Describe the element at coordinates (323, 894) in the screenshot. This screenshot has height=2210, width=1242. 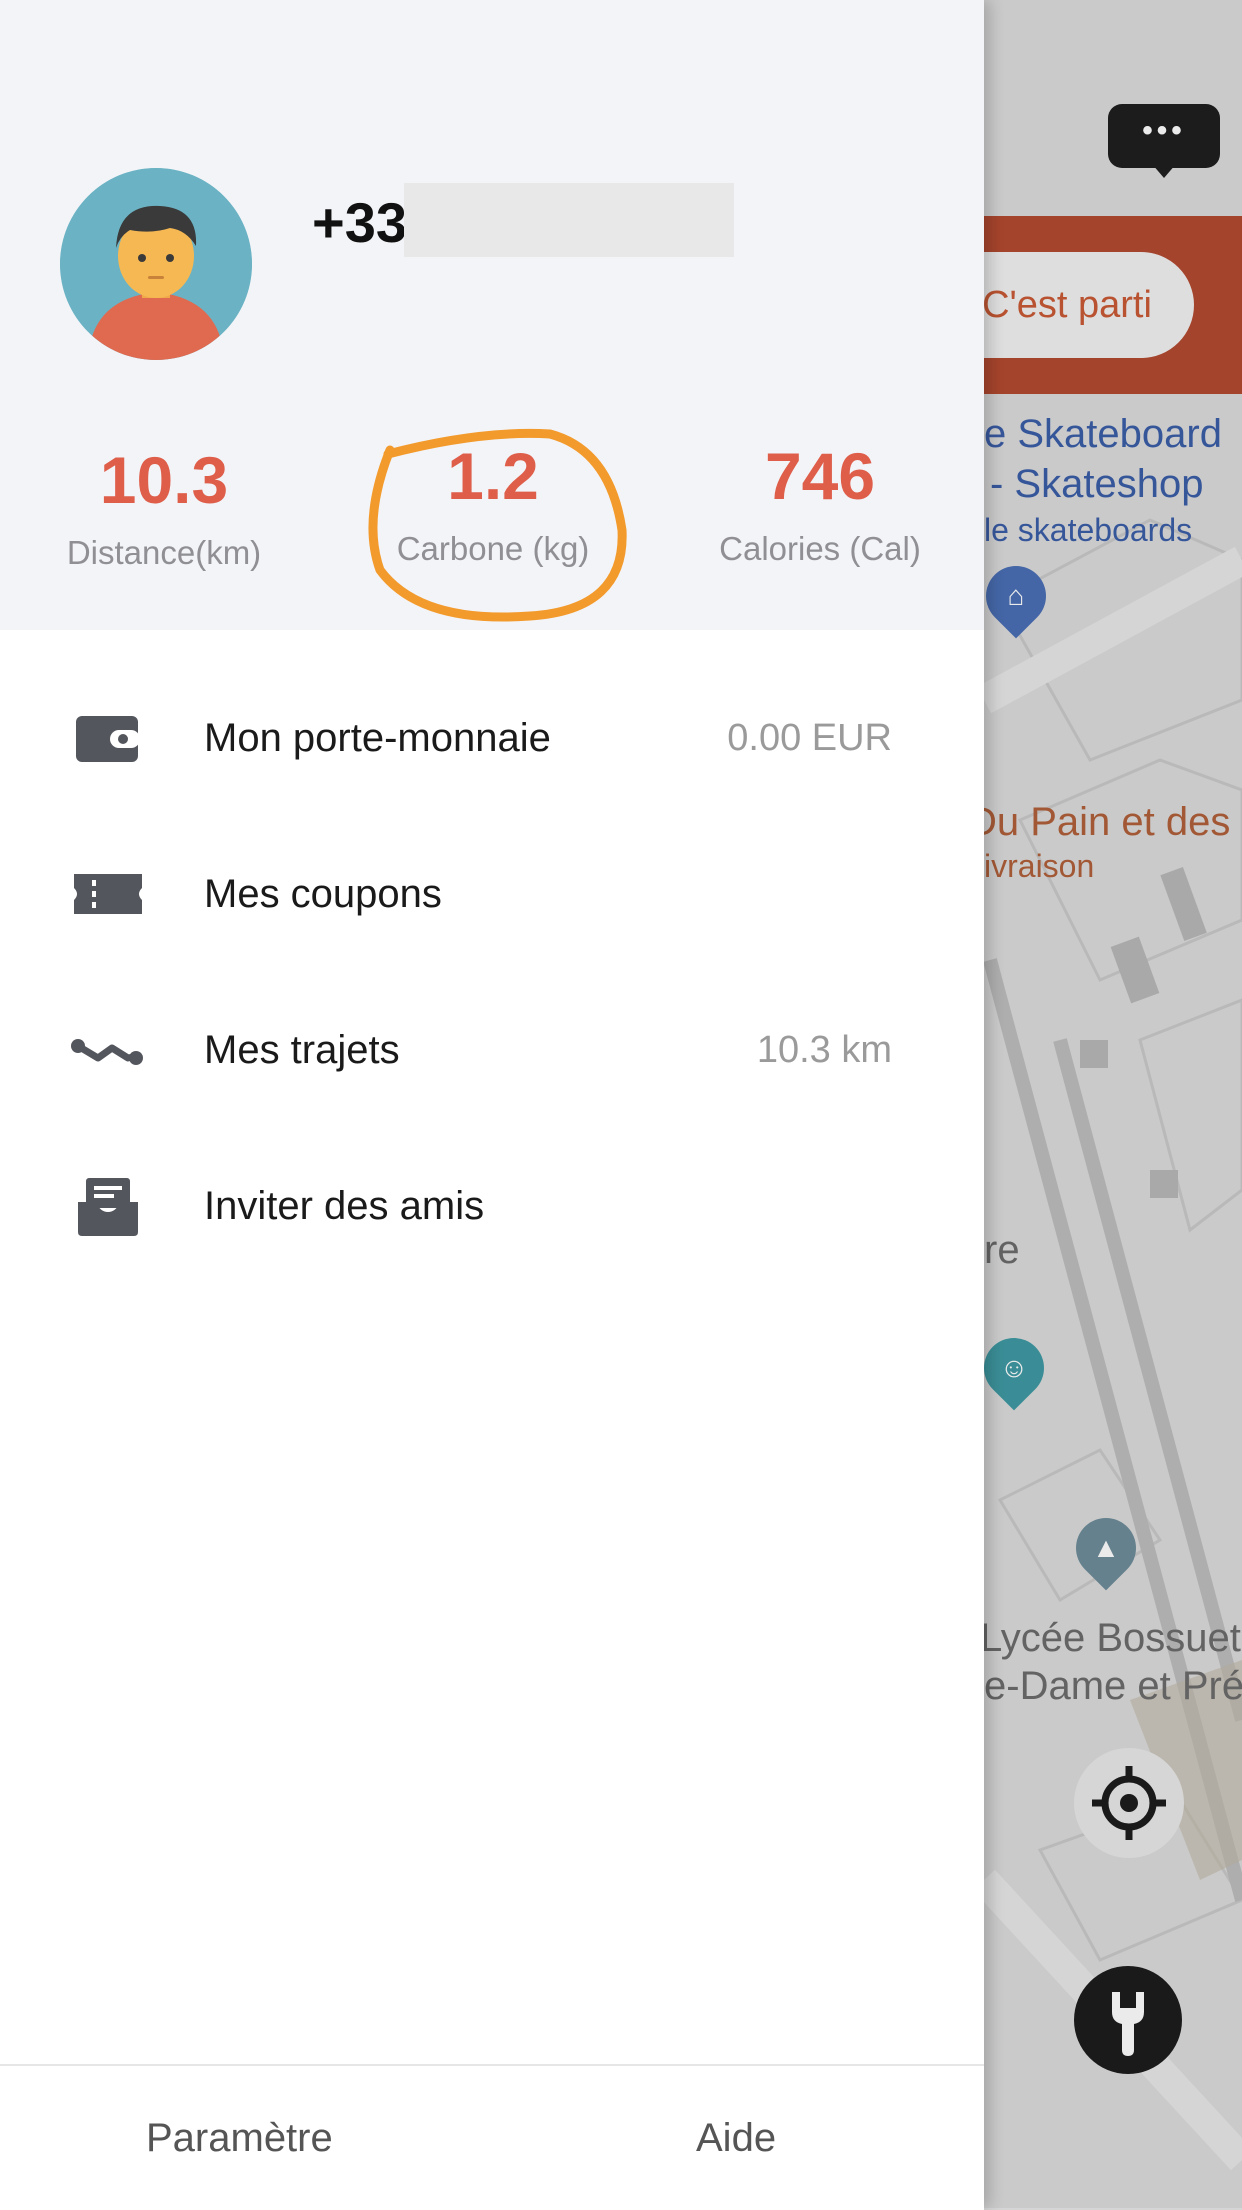
I see `coupons-label: Mes coupons` at that location.